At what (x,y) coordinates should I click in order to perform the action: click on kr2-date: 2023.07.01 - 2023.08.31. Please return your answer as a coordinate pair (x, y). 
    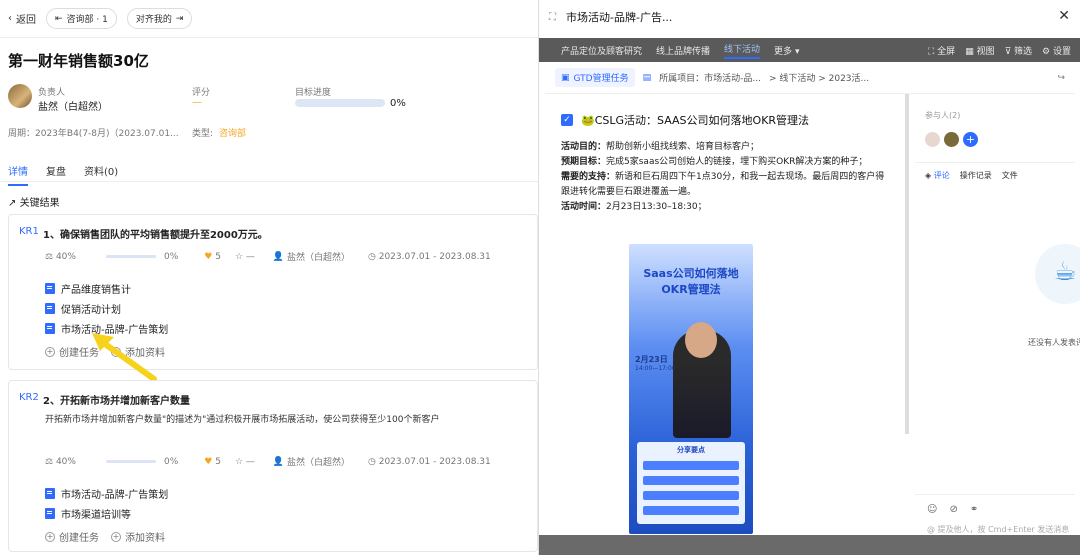
    Looking at the image, I should click on (435, 462).